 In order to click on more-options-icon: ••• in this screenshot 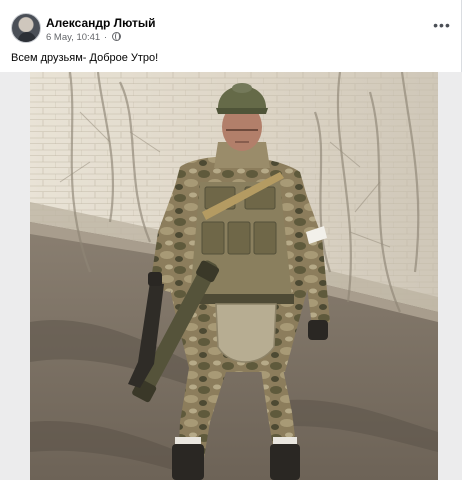, I will do `click(442, 25)`.